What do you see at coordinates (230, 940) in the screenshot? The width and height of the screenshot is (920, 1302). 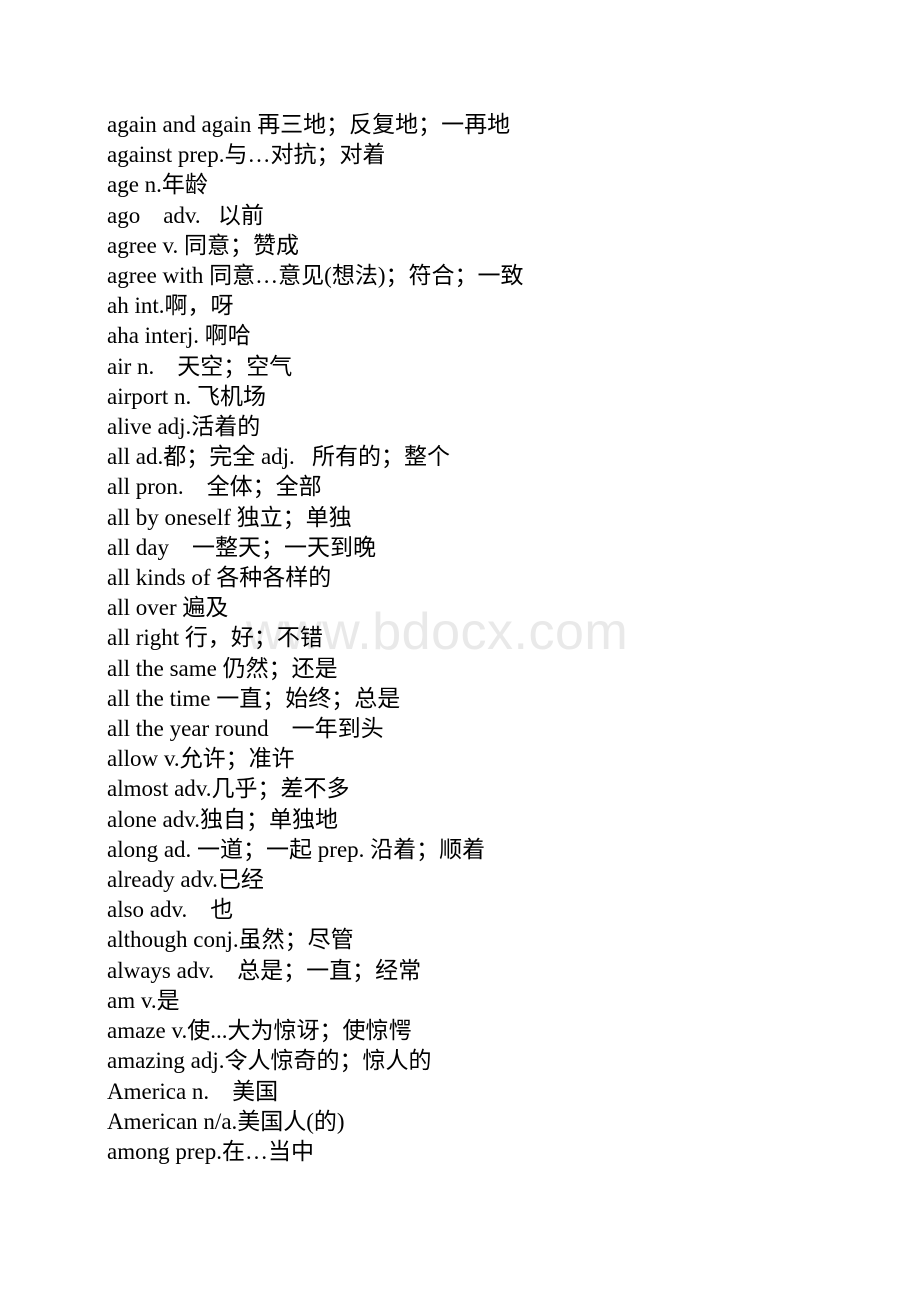 I see `glossary-entry: although conj.虽然；尽管` at bounding box center [230, 940].